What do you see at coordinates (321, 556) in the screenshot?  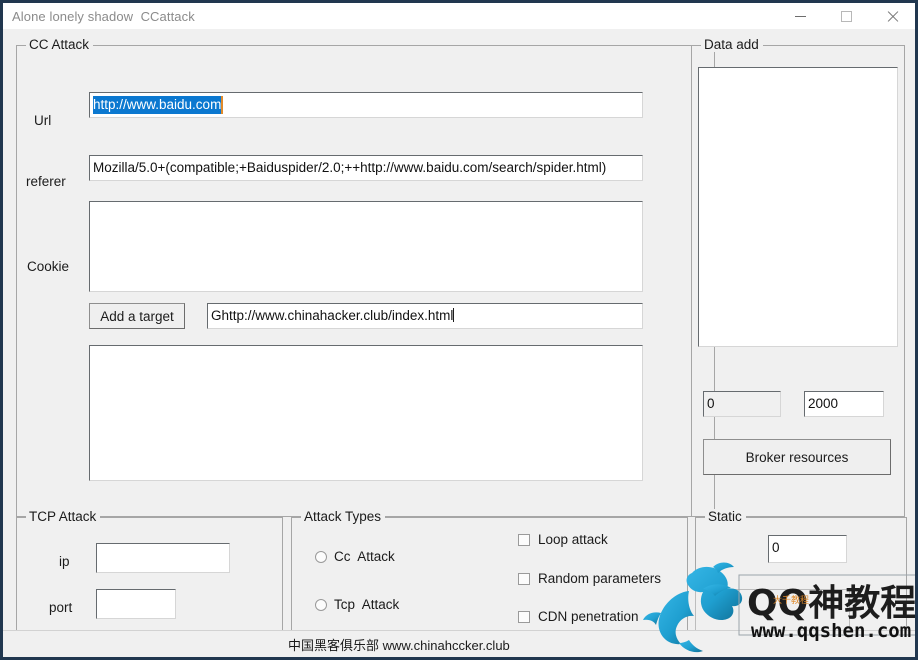 I see `radio-cc-attack-icon` at bounding box center [321, 556].